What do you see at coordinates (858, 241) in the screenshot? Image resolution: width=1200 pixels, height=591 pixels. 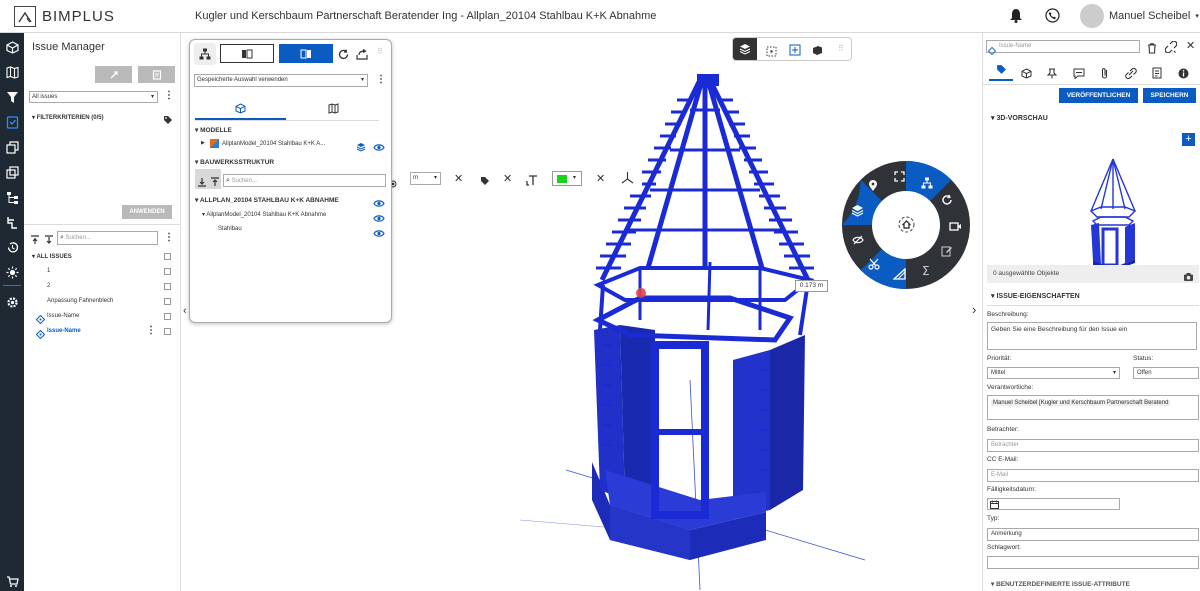 I see `hide-icon` at bounding box center [858, 241].